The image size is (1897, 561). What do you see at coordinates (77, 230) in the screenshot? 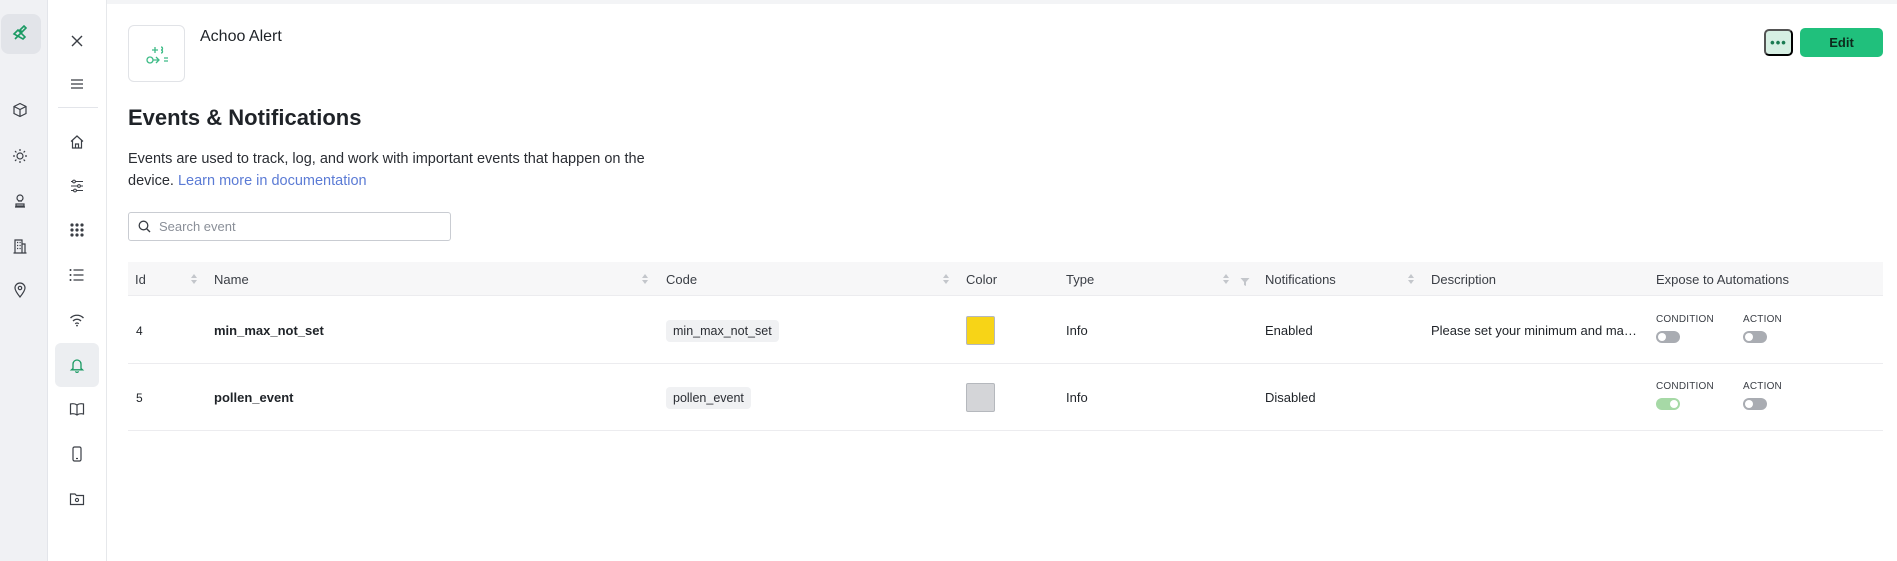
I see `grid-icon` at bounding box center [77, 230].